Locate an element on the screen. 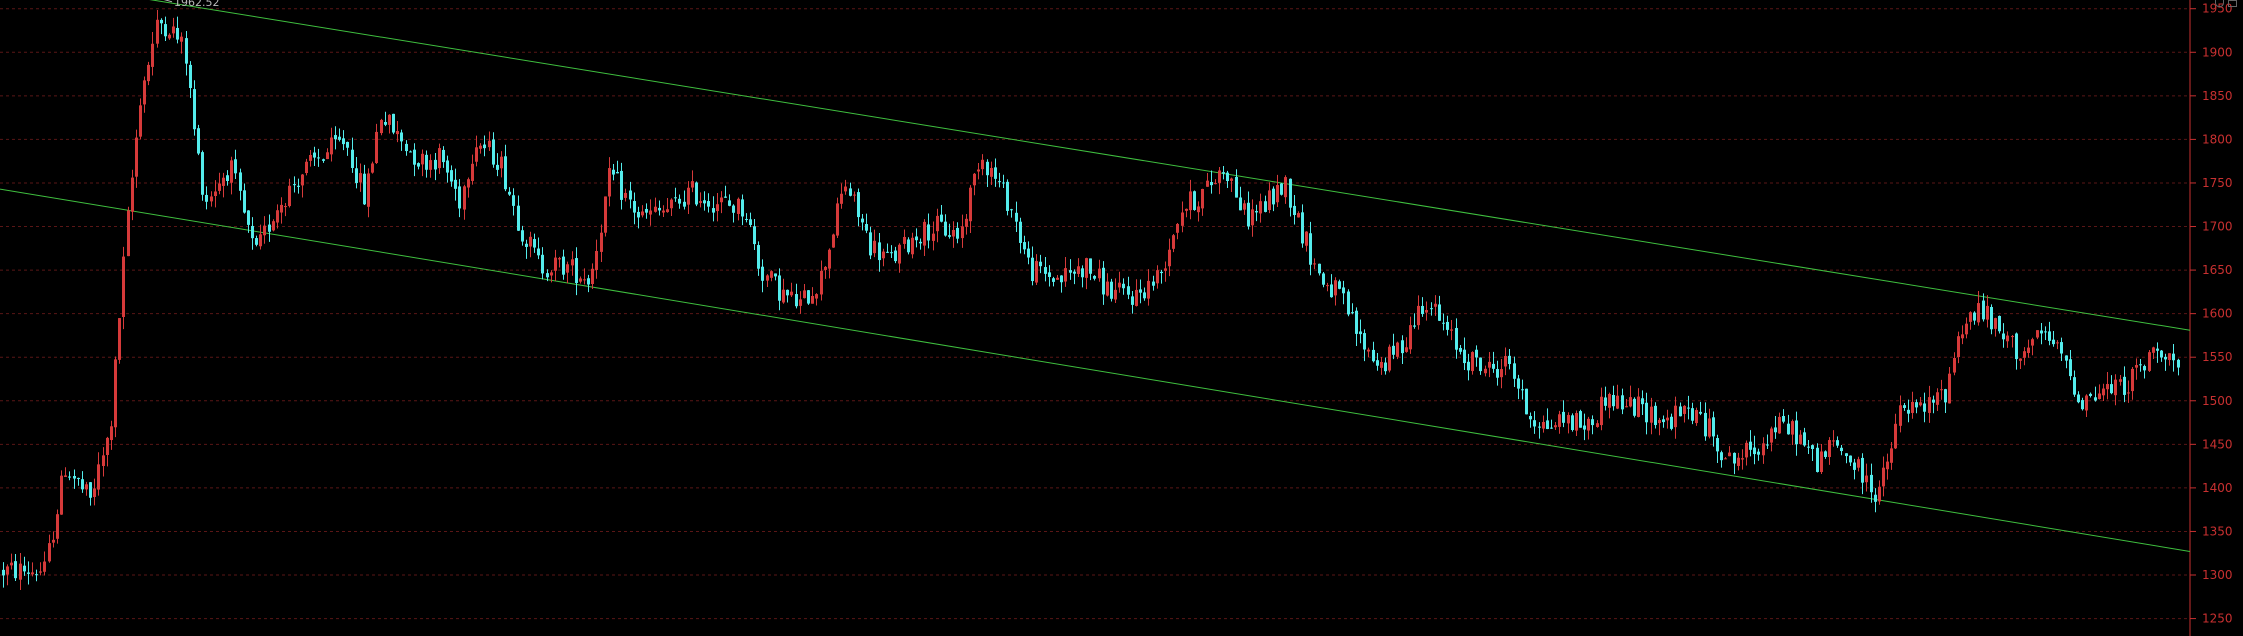  window-icon is located at coordinates (2232, 3).